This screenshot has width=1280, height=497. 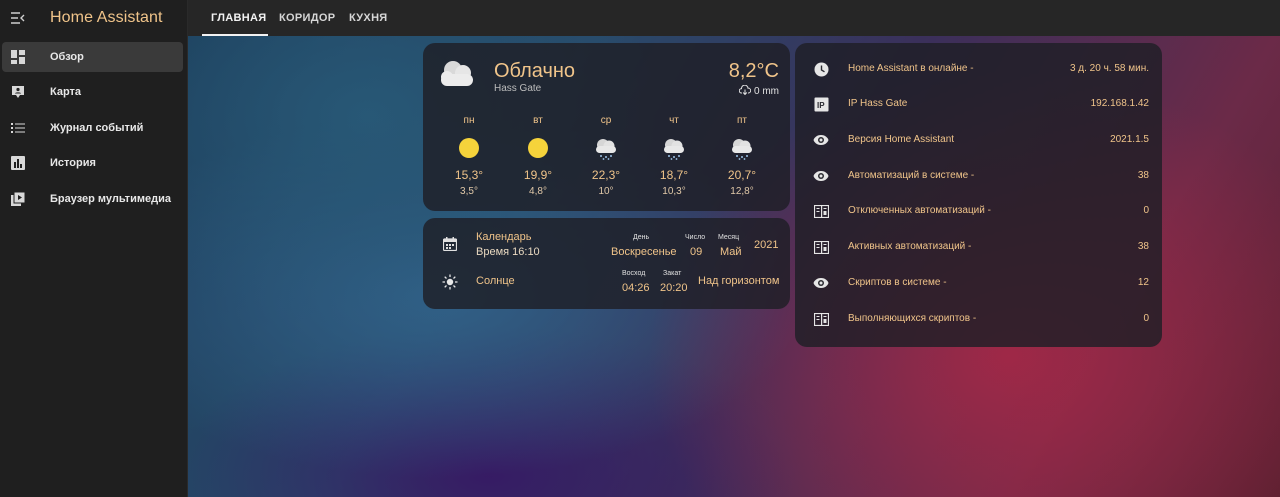 I want to click on forecast-high: 22,3°, so click(x=606, y=175).